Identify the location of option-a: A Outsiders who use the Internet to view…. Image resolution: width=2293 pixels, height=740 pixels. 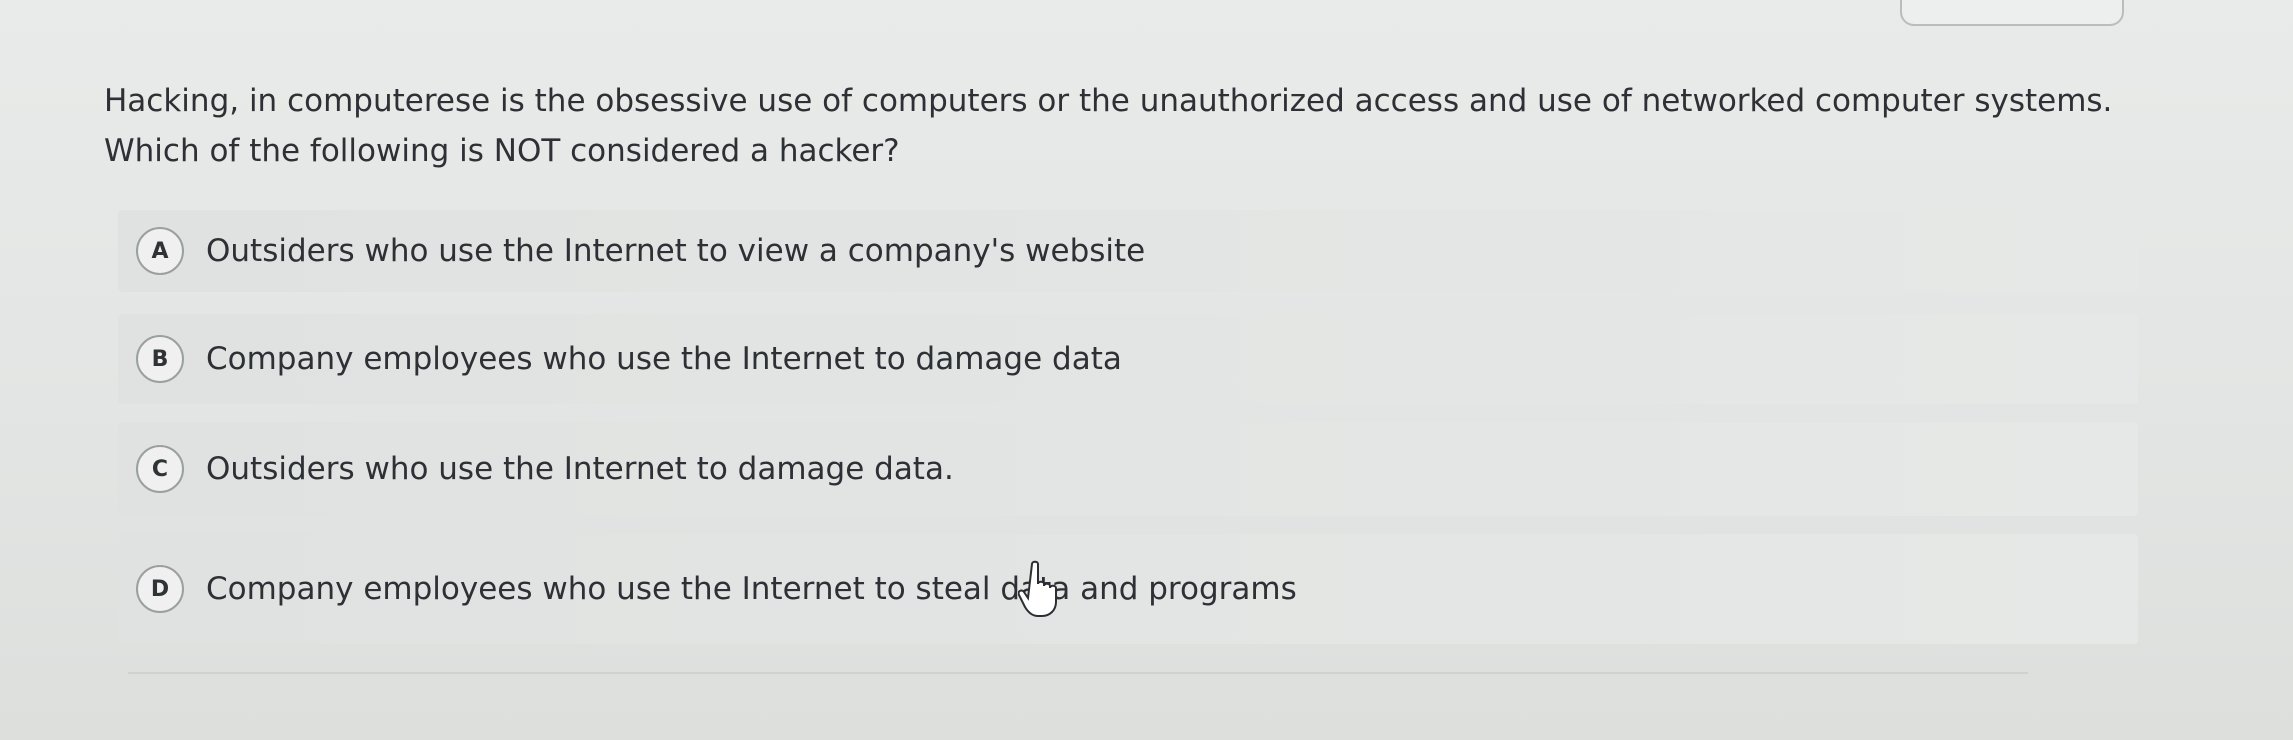
(1128, 251).